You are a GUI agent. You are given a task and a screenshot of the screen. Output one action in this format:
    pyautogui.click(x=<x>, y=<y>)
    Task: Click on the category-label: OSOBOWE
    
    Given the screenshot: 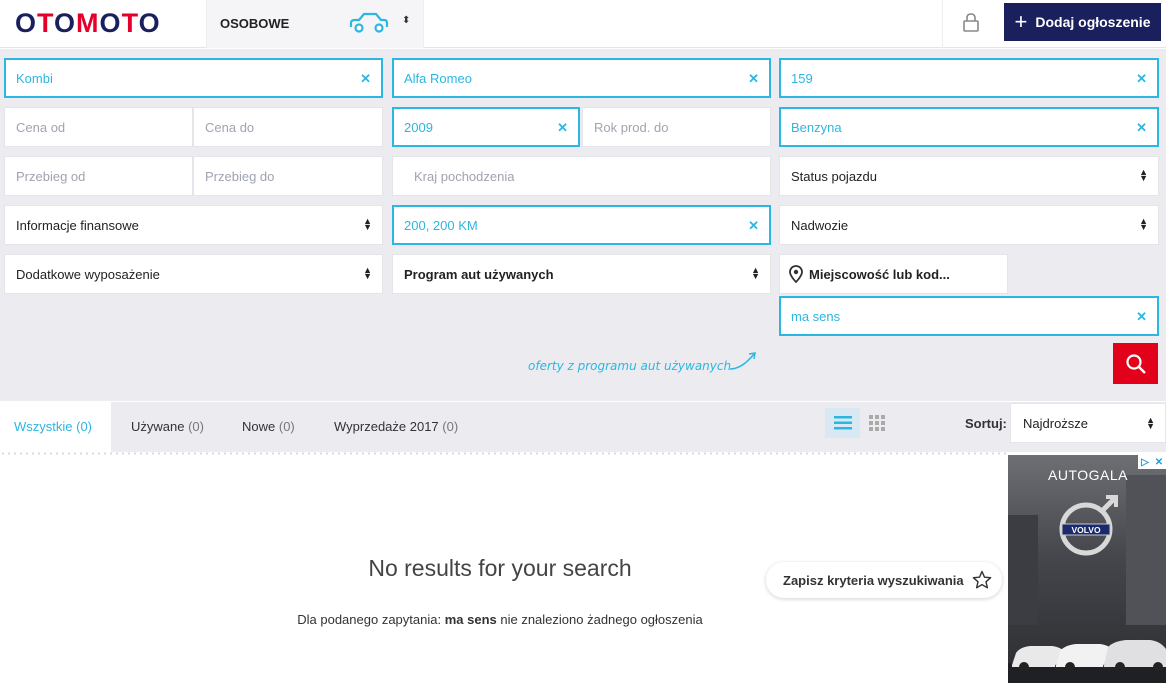 What is the action you would take?
    pyautogui.click(x=255, y=23)
    